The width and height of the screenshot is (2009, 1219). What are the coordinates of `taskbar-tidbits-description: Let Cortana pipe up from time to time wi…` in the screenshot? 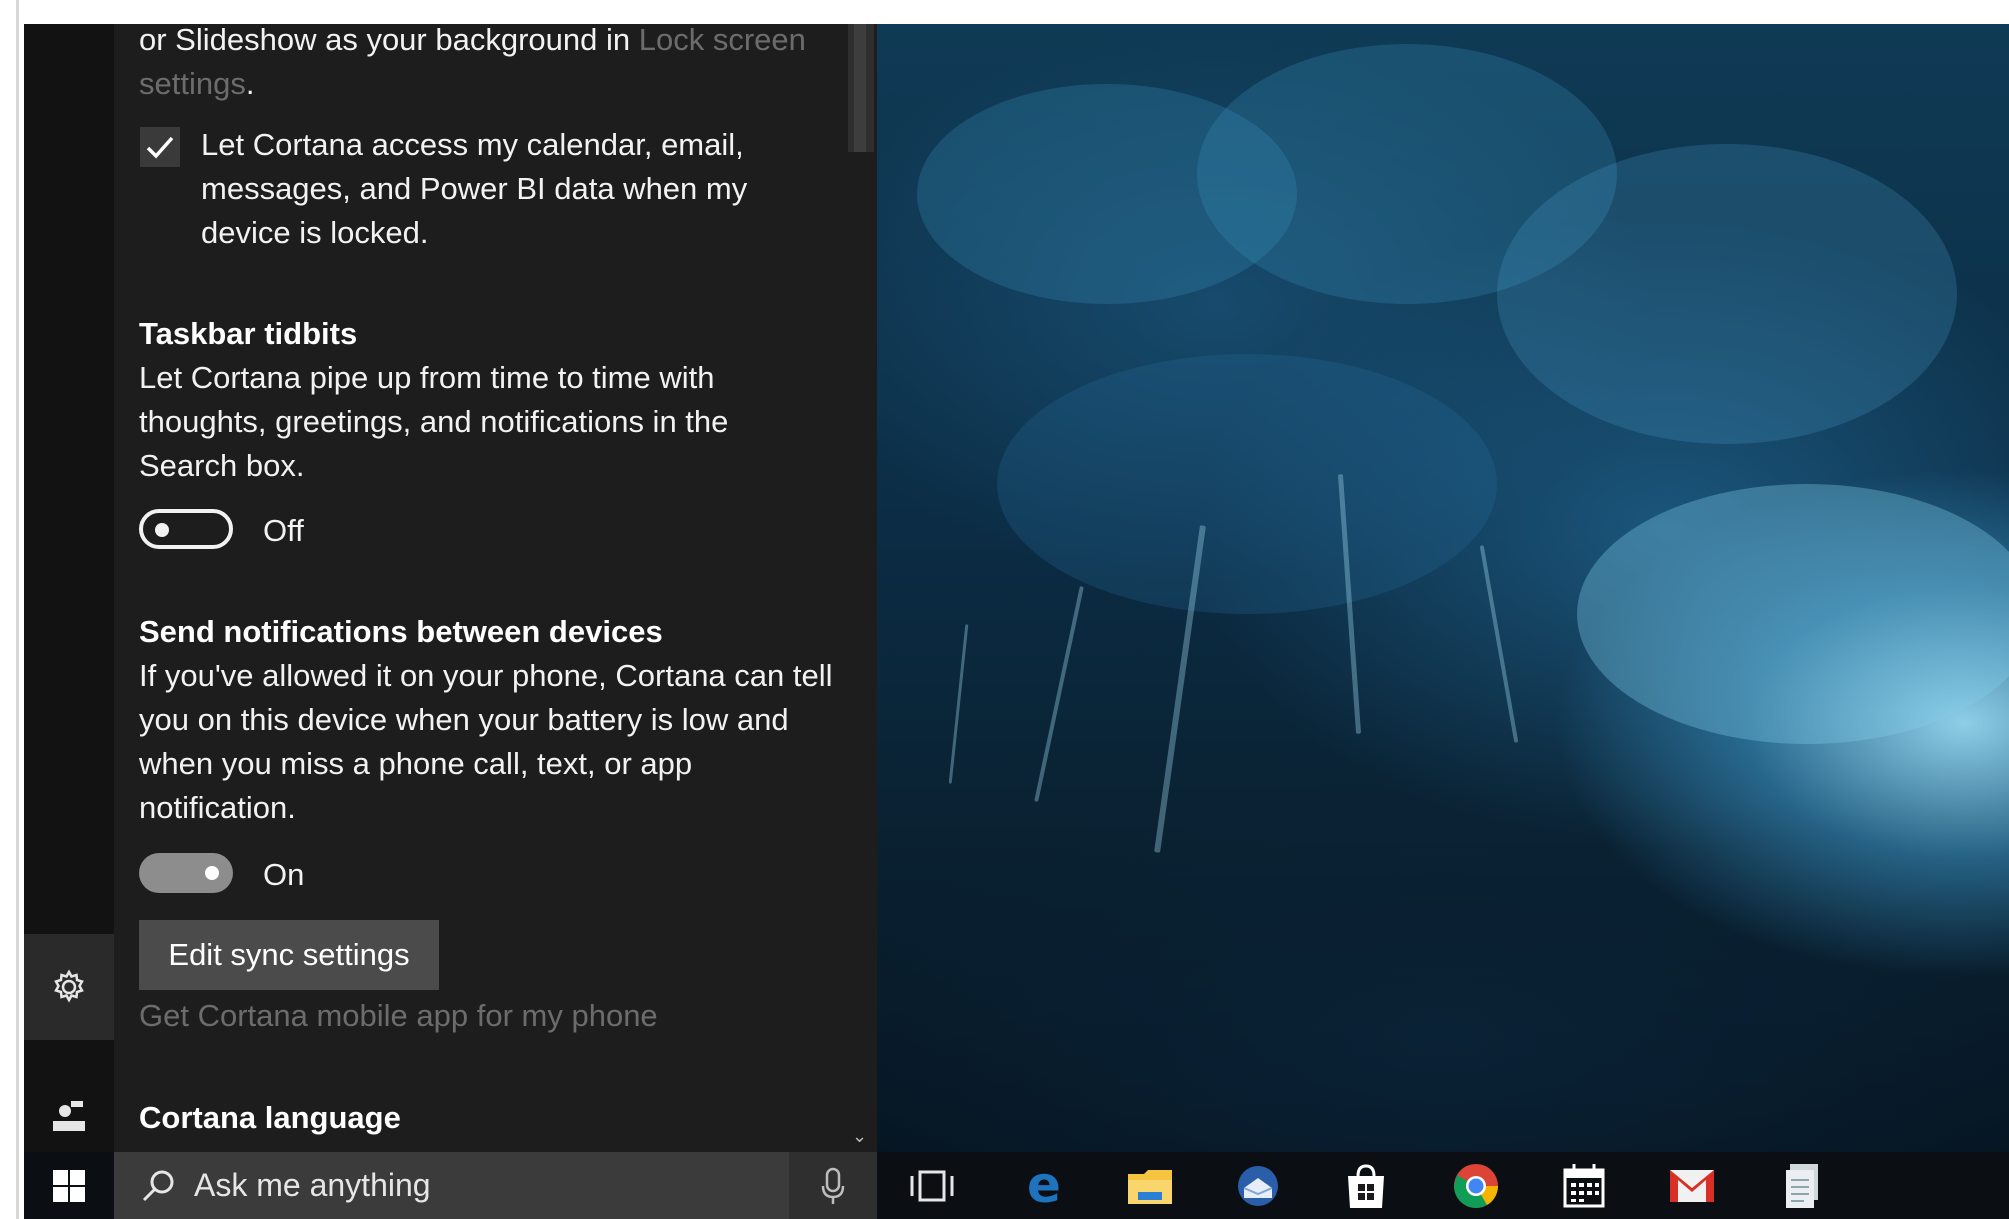 It's located at (434, 421).